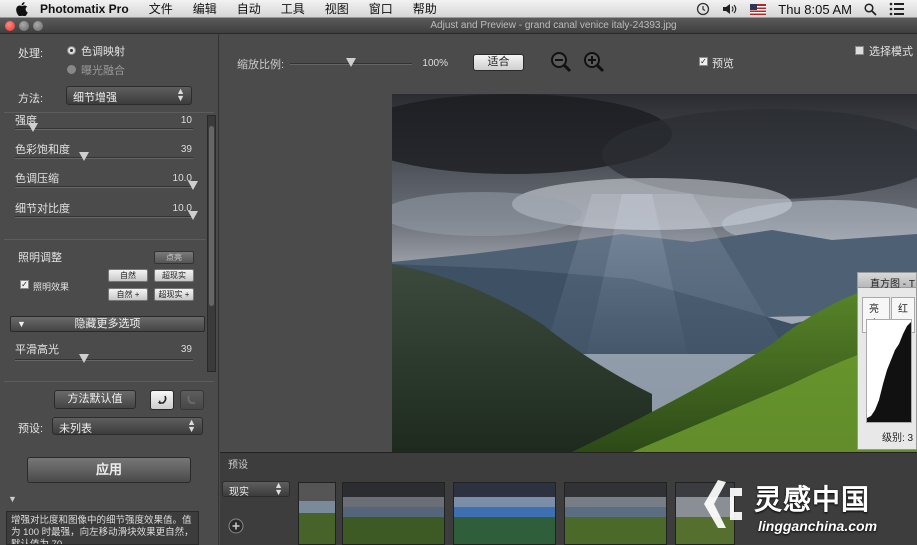  I want to click on volume-icon, so click(730, 9).